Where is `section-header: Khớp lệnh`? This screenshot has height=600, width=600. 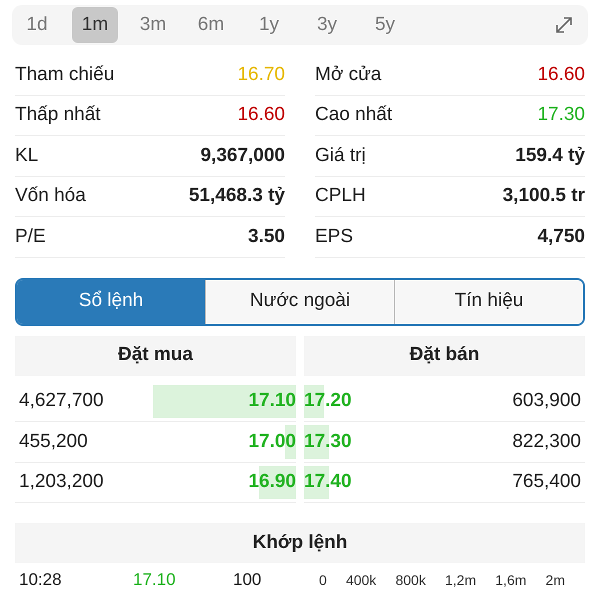
section-header: Khớp lệnh is located at coordinates (300, 543).